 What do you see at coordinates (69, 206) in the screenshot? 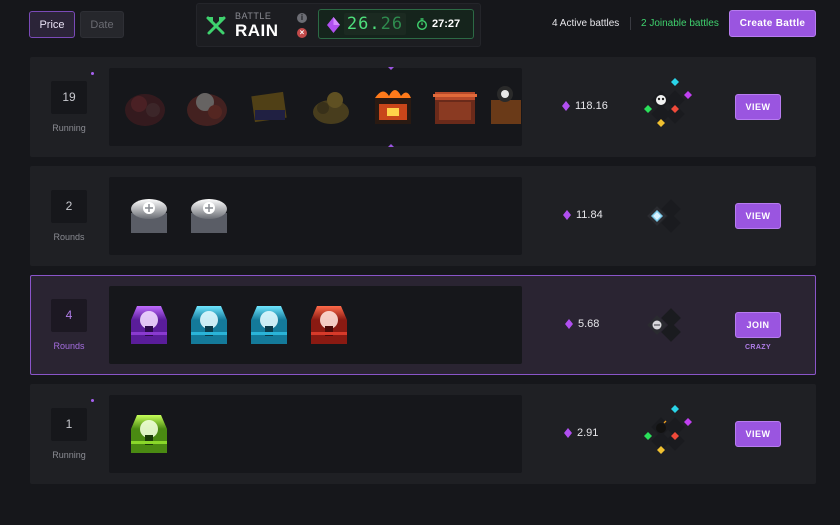
I see `case-count: 2` at bounding box center [69, 206].